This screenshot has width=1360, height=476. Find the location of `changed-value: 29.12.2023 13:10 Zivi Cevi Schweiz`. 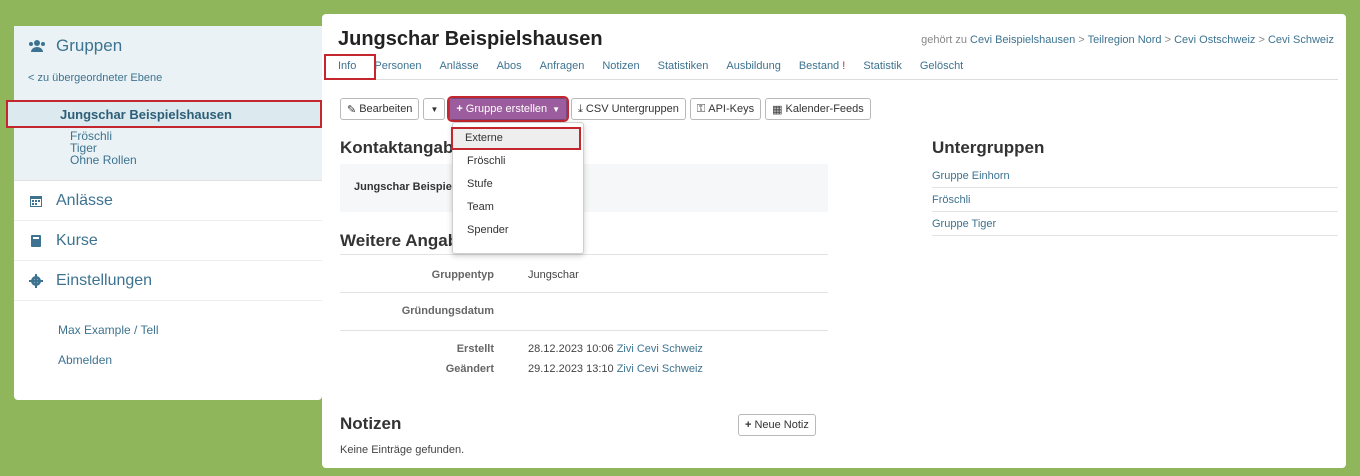

changed-value: 29.12.2023 13:10 Zivi Cevi Schweiz is located at coordinates (615, 369).